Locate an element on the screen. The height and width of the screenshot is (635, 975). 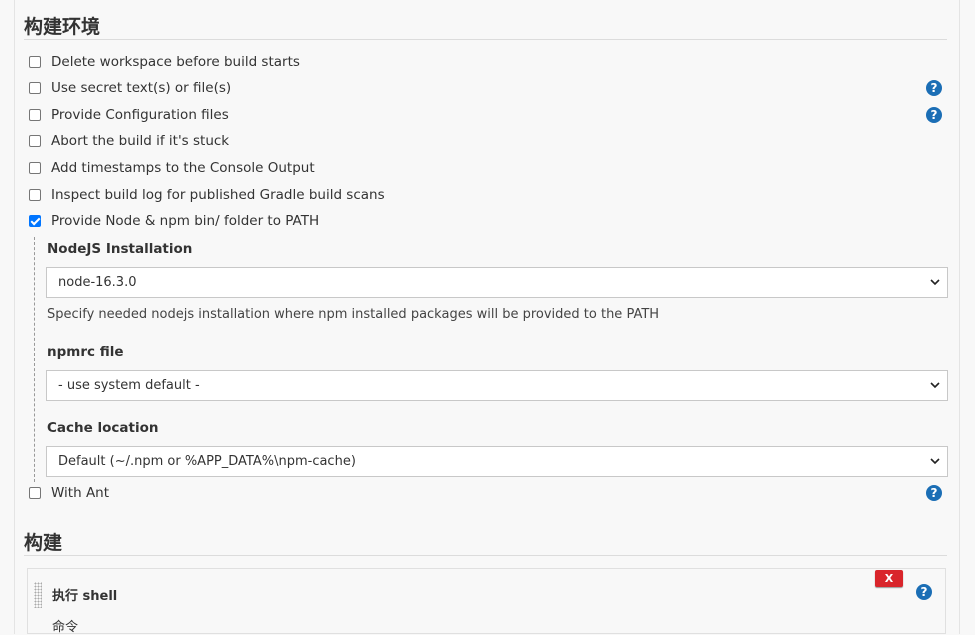
option-label: With Ant is located at coordinates (80, 493).